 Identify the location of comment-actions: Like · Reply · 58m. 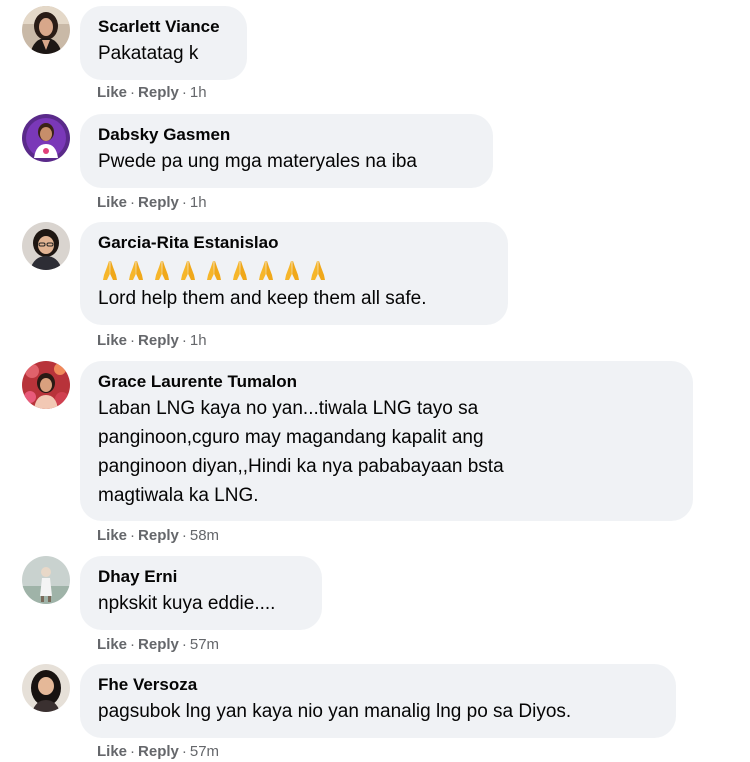
(158, 536).